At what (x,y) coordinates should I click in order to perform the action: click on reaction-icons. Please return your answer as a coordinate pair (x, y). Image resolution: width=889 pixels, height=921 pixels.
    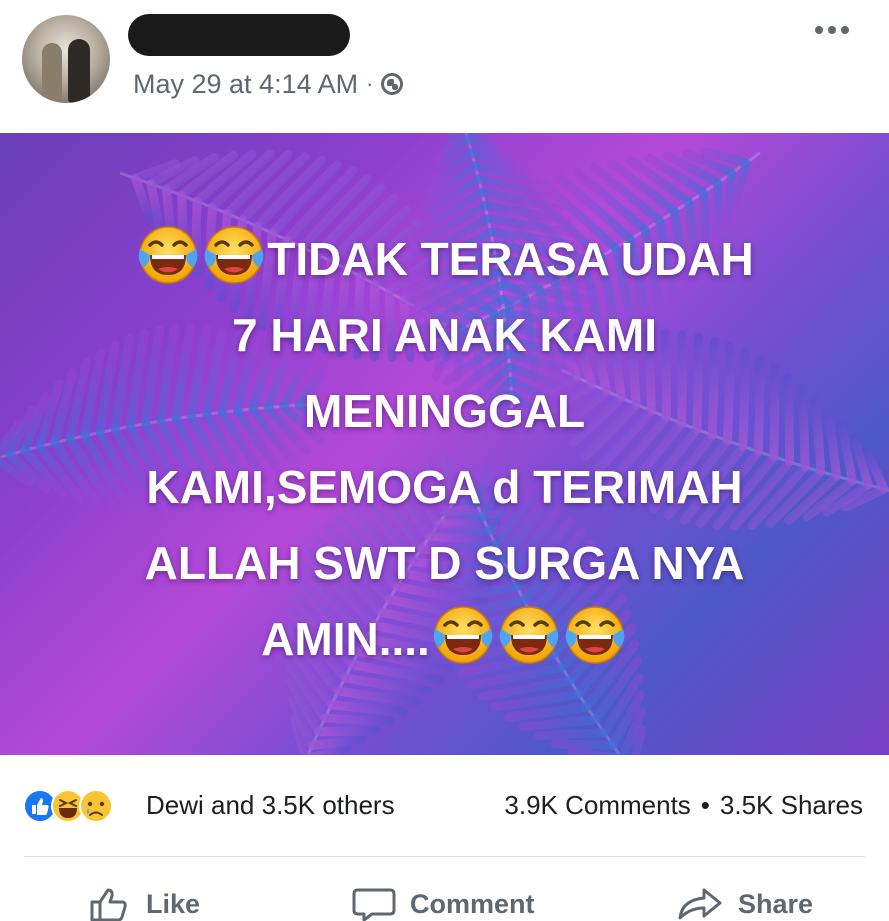
    Looking at the image, I should click on (77, 806).